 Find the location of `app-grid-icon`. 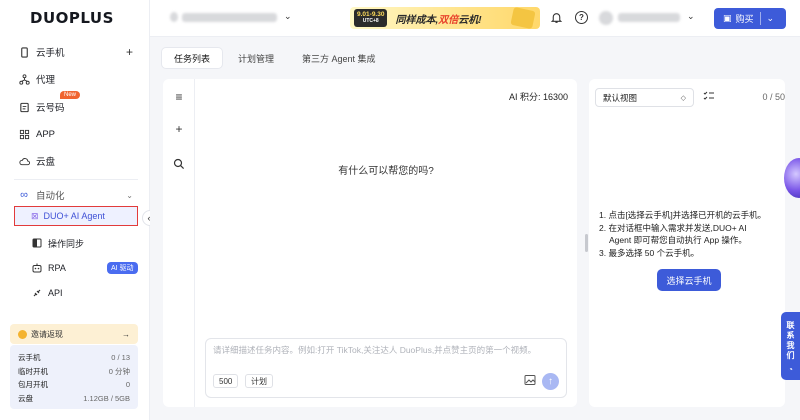

app-grid-icon is located at coordinates (24, 134).